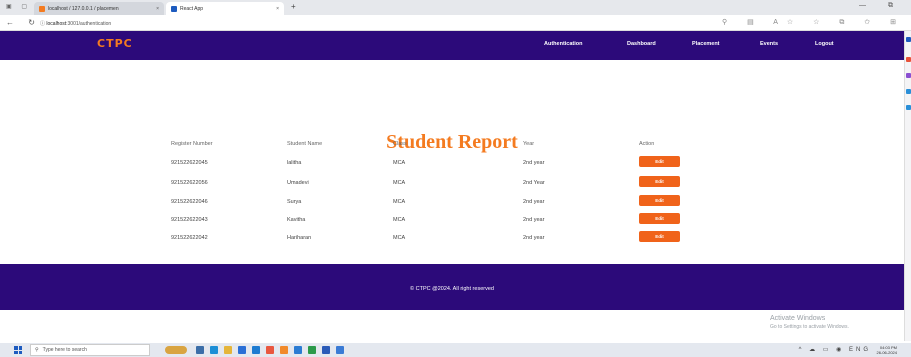  I want to click on app-icon, so click(340, 350).